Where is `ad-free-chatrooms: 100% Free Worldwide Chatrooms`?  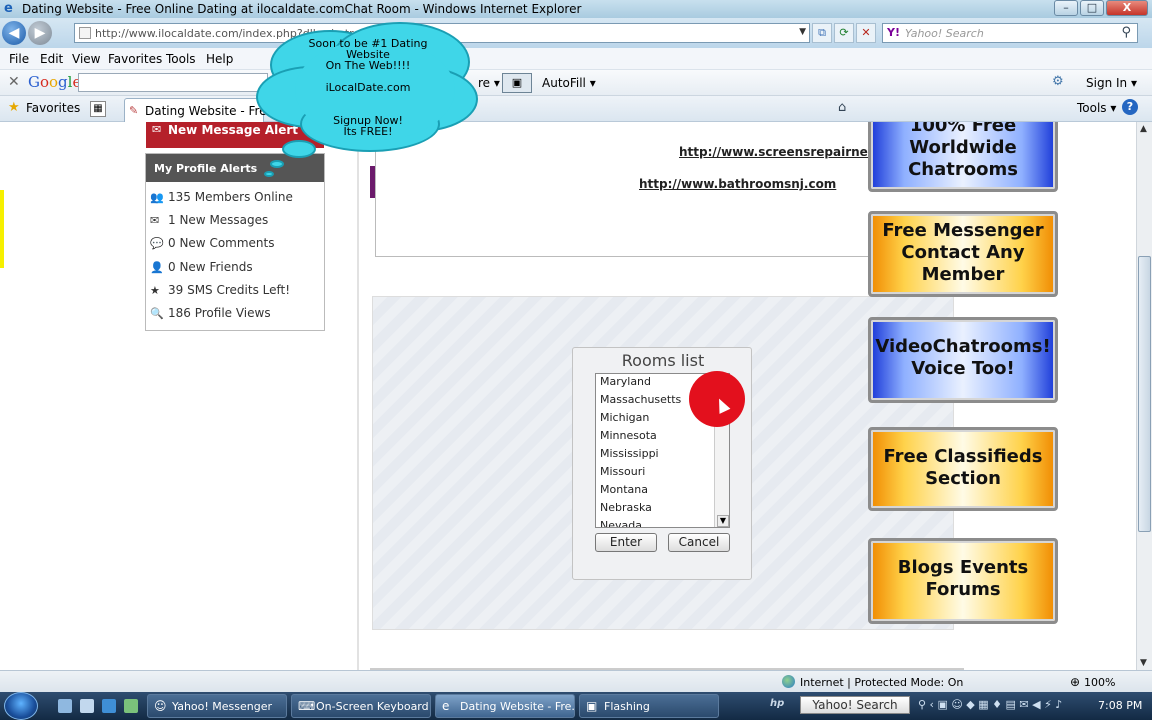 ad-free-chatrooms: 100% Free Worldwide Chatrooms is located at coordinates (963, 157).